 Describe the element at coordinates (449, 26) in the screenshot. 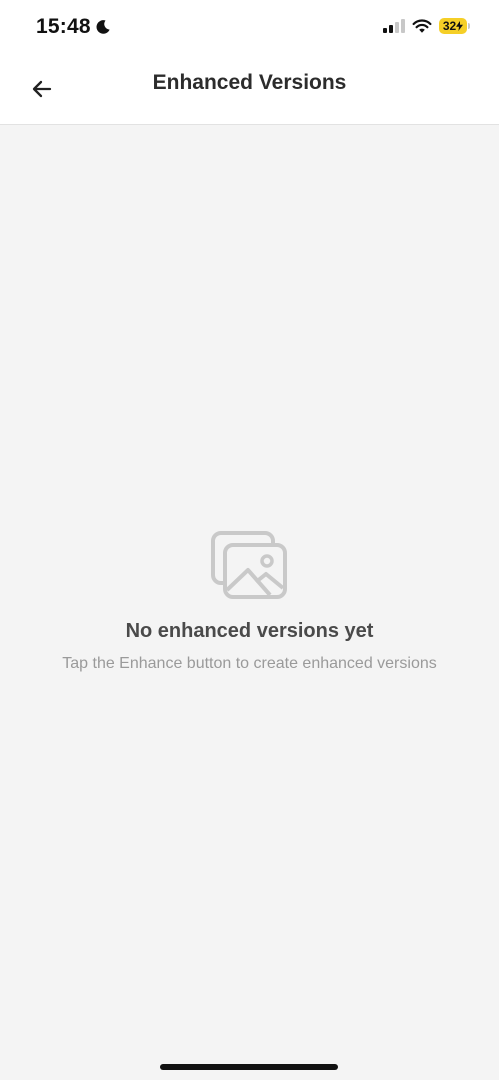

I see `battery-level: 32` at that location.